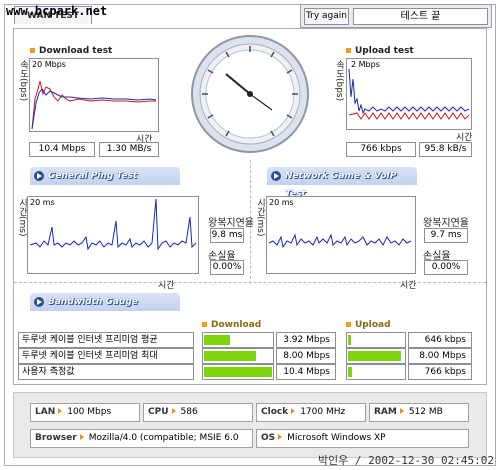 This screenshot has height=470, width=500. What do you see at coordinates (306, 372) in the screenshot?
I see `download-gauge-value: 10.4 Mbps` at bounding box center [306, 372].